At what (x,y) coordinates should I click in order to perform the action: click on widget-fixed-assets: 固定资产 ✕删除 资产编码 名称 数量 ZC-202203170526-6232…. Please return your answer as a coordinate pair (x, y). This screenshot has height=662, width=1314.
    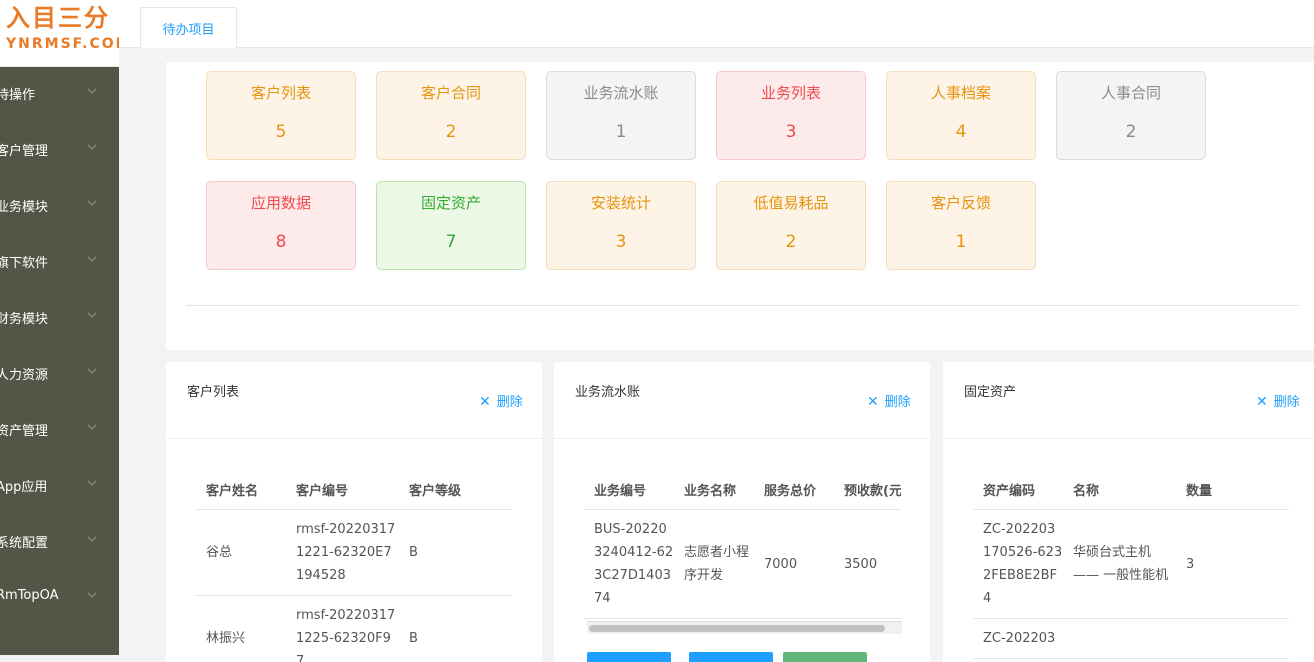
    Looking at the image, I should click on (1128, 512).